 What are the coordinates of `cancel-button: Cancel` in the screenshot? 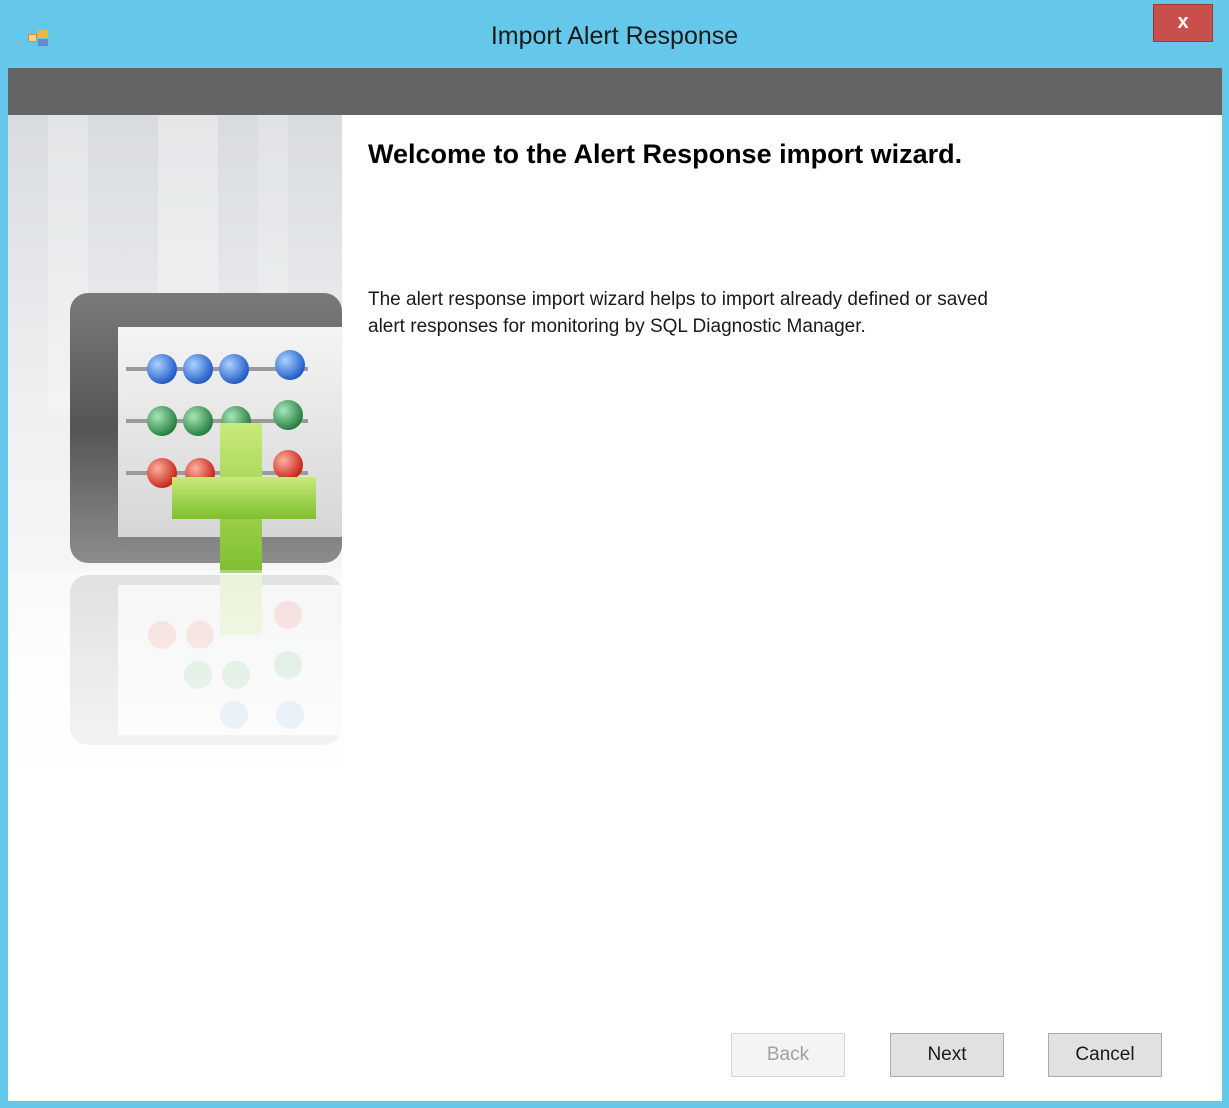 It's located at (1105, 1055).